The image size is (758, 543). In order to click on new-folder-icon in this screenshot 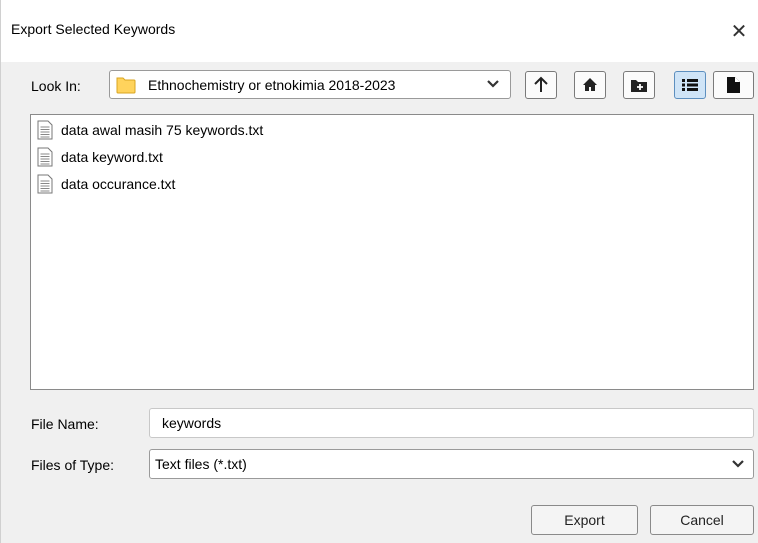, I will do `click(639, 86)`.